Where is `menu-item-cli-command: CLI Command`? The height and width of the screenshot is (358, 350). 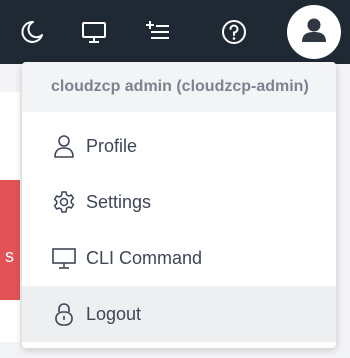
menu-item-cli-command: CLI Command is located at coordinates (179, 258).